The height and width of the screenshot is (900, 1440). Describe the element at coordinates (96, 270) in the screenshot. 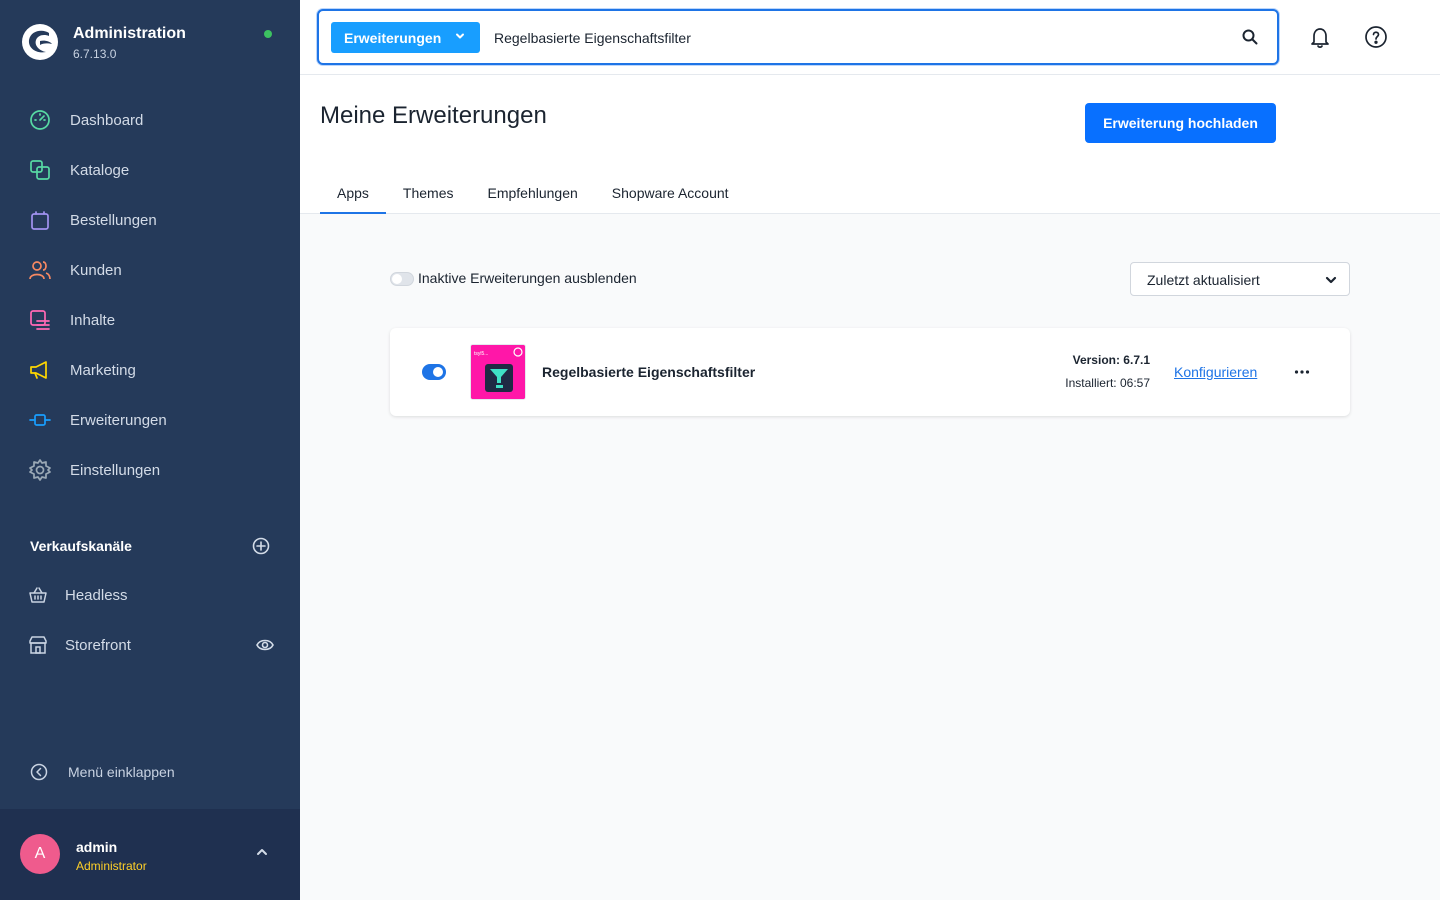

I see `sidebar-item-label: Kunden` at that location.